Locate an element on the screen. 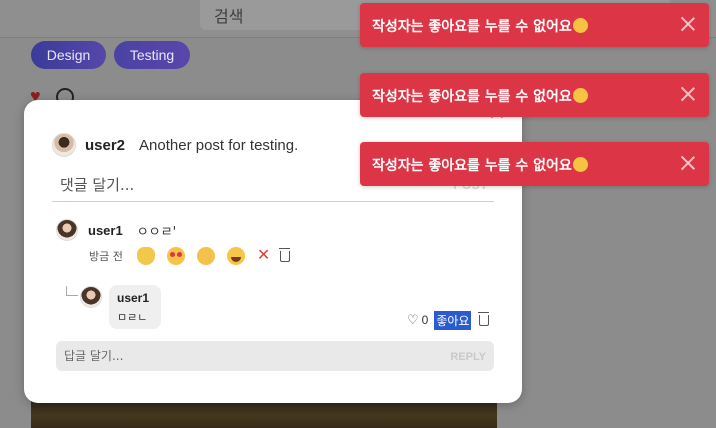 The height and width of the screenshot is (428, 716). comment-text: ㅇㅇㄹ' is located at coordinates (156, 232).